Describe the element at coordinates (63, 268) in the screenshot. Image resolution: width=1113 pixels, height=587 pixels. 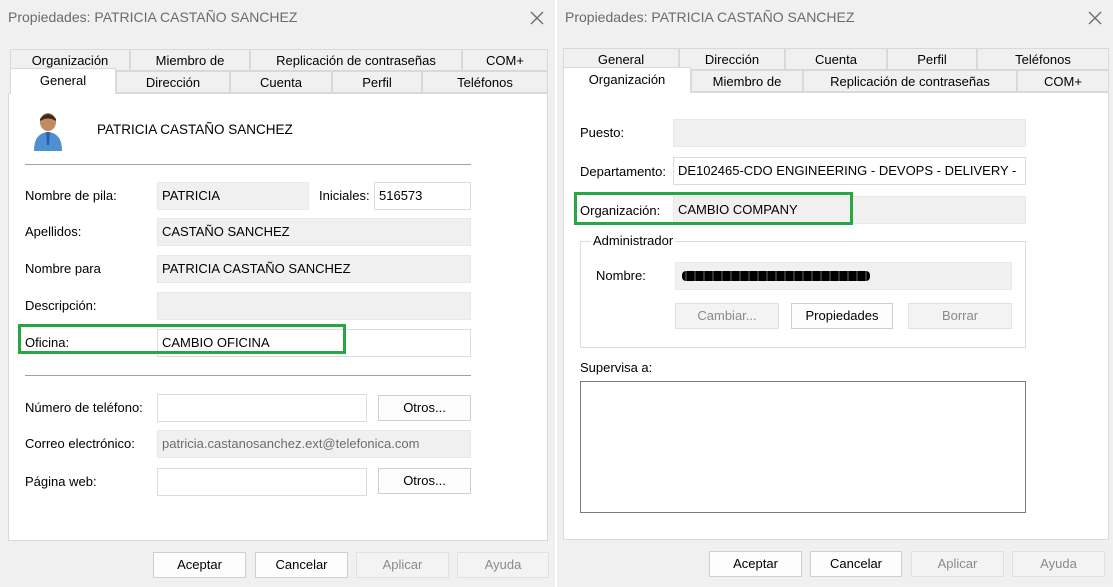
I see `display-name-label: Nombre para` at that location.